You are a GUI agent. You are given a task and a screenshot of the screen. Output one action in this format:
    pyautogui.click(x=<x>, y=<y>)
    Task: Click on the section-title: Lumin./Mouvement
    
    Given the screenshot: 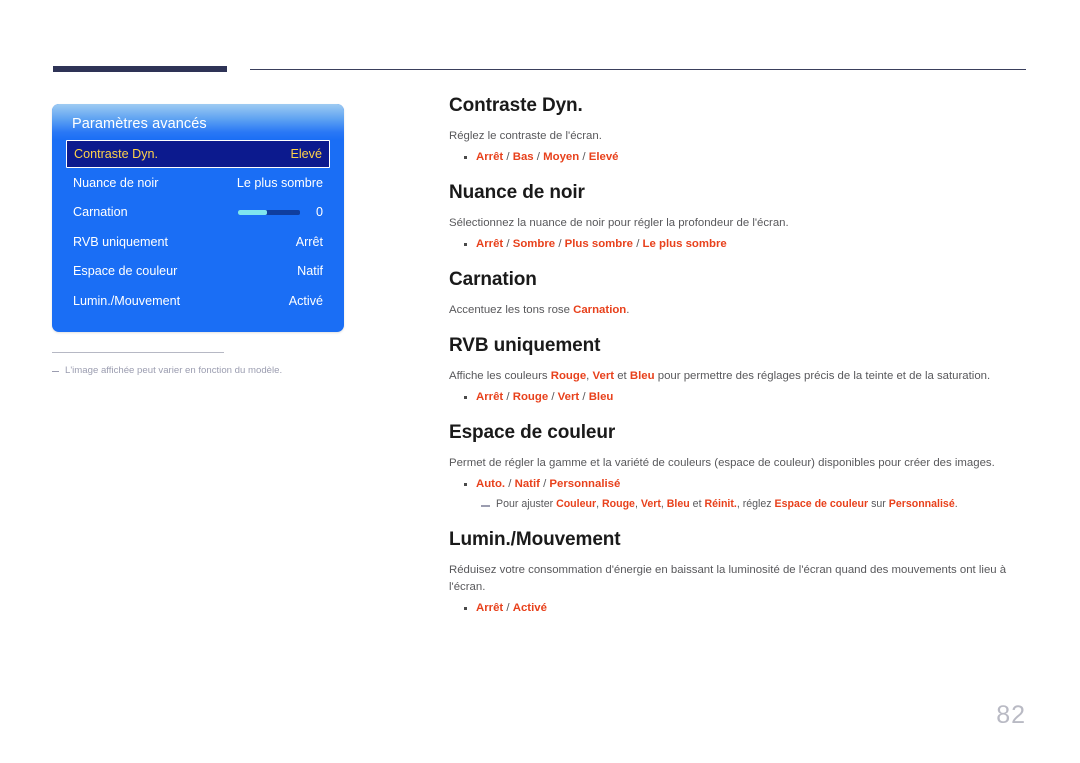 What is the action you would take?
    pyautogui.click(x=535, y=540)
    